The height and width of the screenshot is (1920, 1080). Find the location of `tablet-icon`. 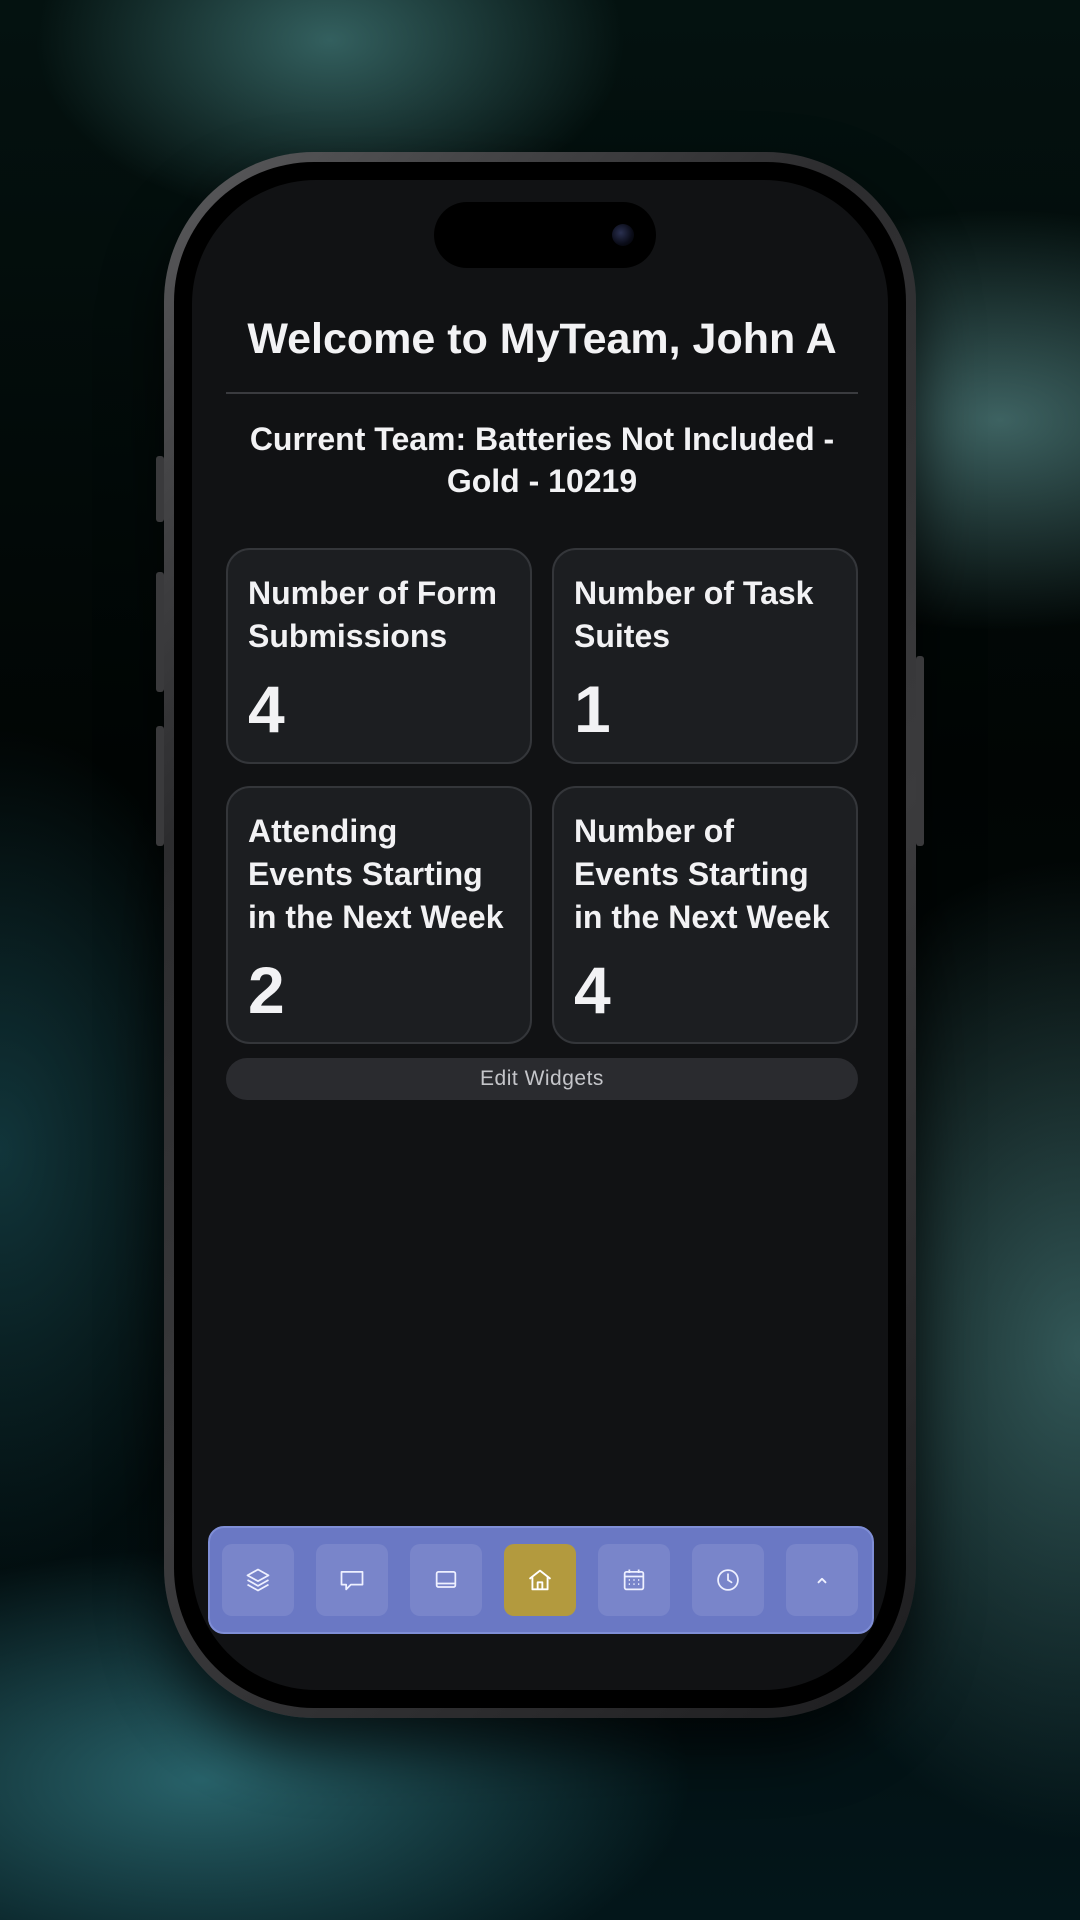

tablet-icon is located at coordinates (446, 1579).